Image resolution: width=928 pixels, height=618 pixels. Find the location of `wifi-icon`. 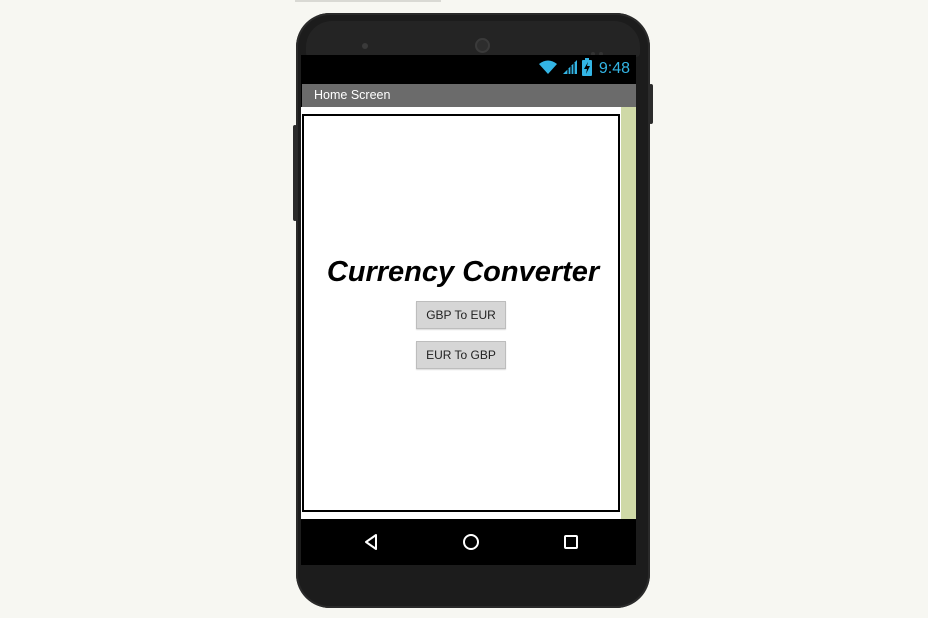

wifi-icon is located at coordinates (548, 69).